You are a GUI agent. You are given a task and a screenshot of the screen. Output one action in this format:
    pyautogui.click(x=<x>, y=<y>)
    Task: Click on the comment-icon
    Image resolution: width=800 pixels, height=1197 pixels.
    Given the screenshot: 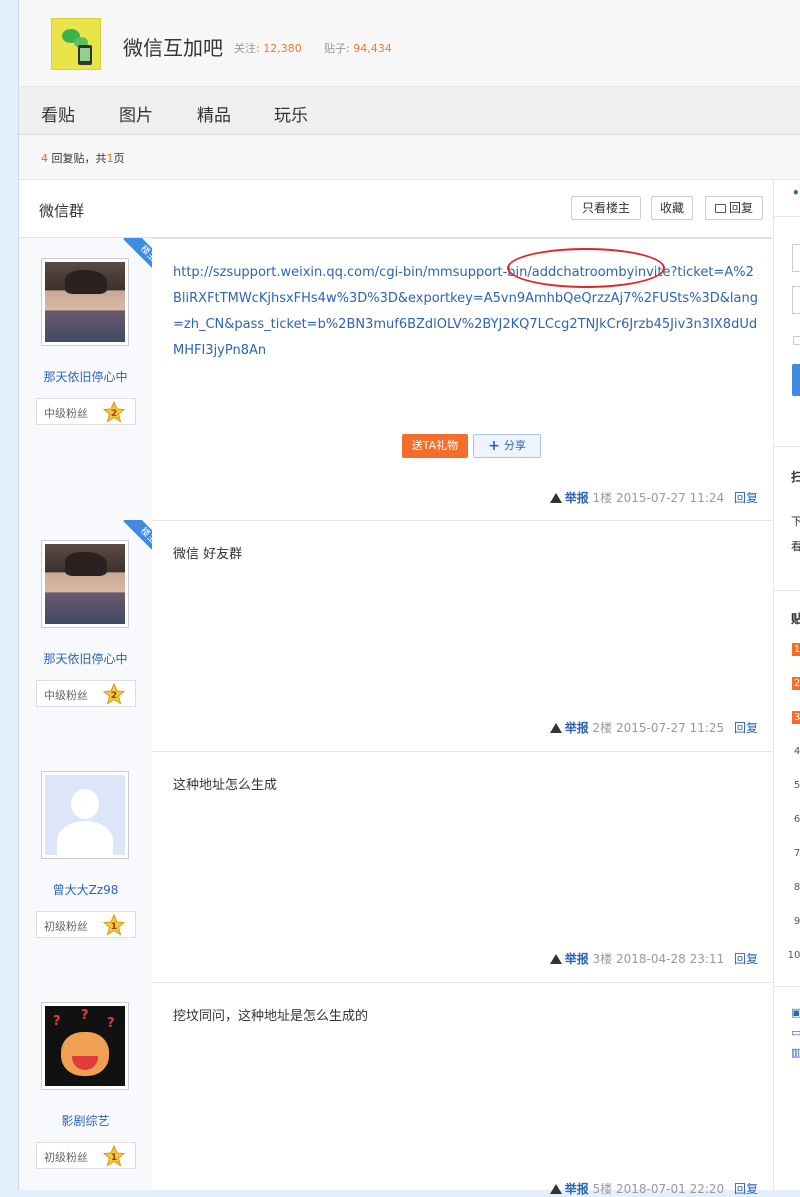 What is the action you would take?
    pyautogui.click(x=720, y=208)
    